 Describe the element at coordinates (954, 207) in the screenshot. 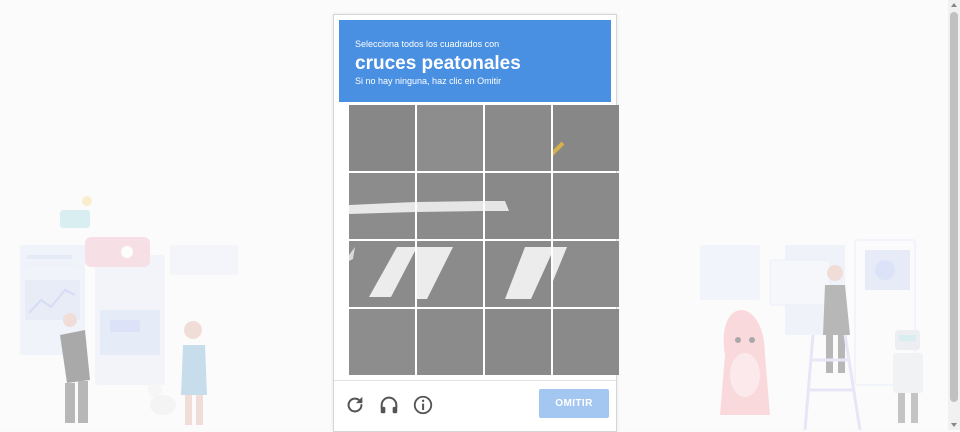

I see `scrollbar-thumb` at that location.